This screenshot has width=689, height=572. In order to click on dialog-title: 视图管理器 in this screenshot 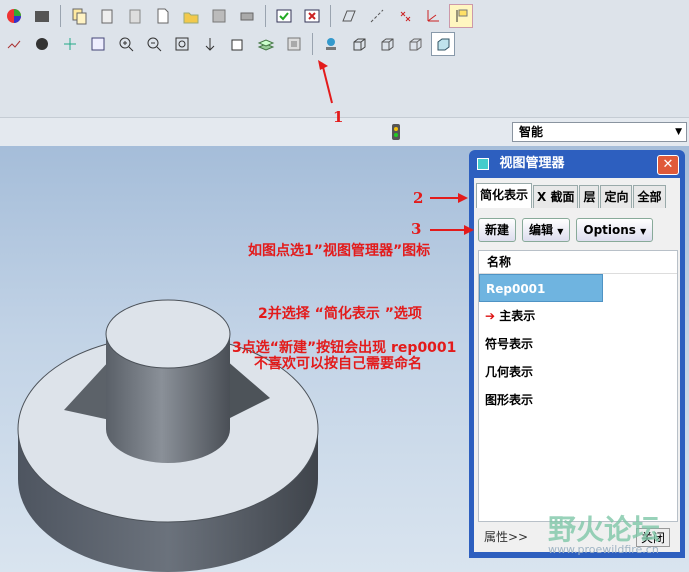, I will do `click(532, 163)`.